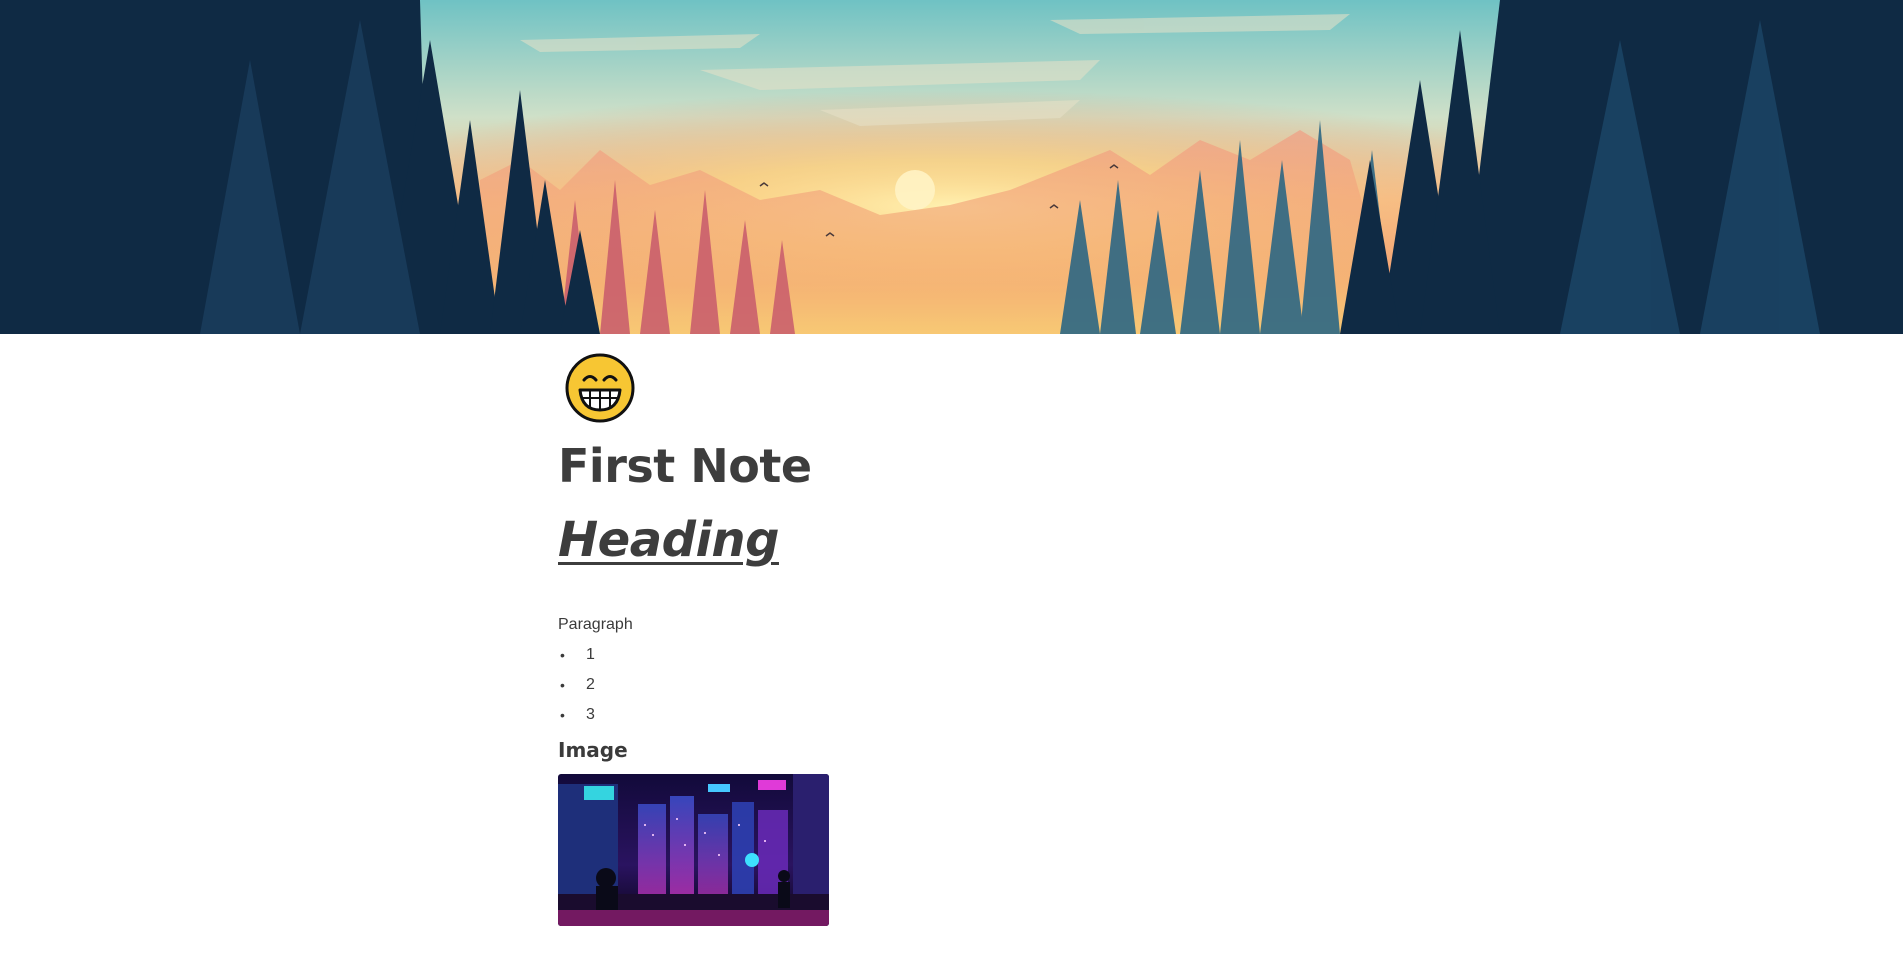 The height and width of the screenshot is (955, 1903). What do you see at coordinates (958, 625) in the screenshot?
I see `paragraph-block: Paragraph` at bounding box center [958, 625].